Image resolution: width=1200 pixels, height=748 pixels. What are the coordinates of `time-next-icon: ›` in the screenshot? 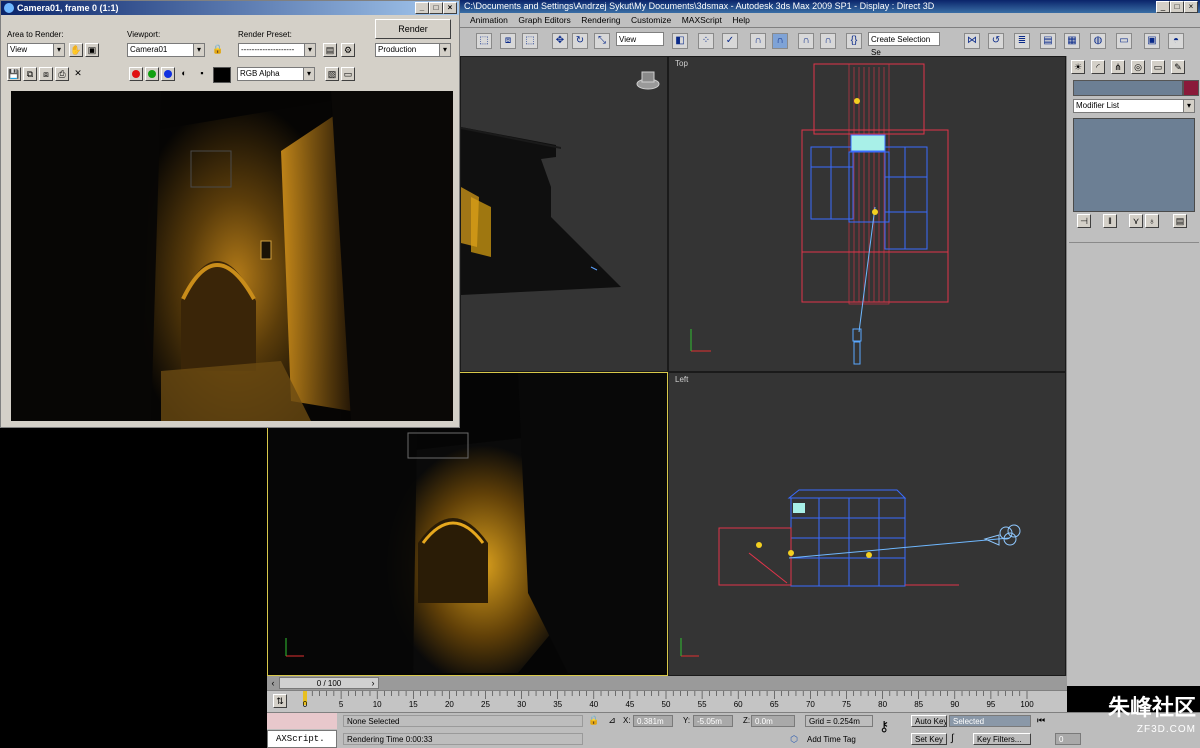 It's located at (373, 683).